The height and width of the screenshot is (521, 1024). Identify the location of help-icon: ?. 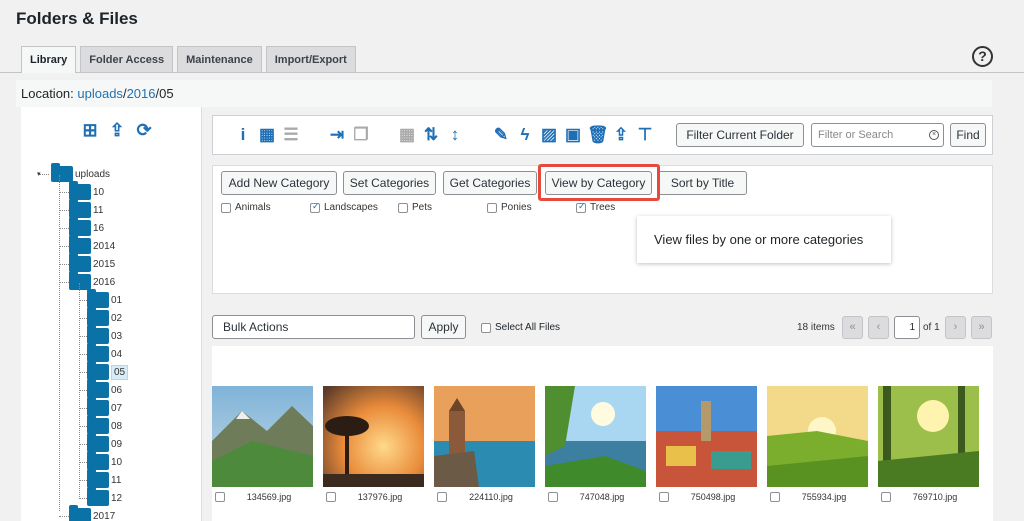
(982, 56).